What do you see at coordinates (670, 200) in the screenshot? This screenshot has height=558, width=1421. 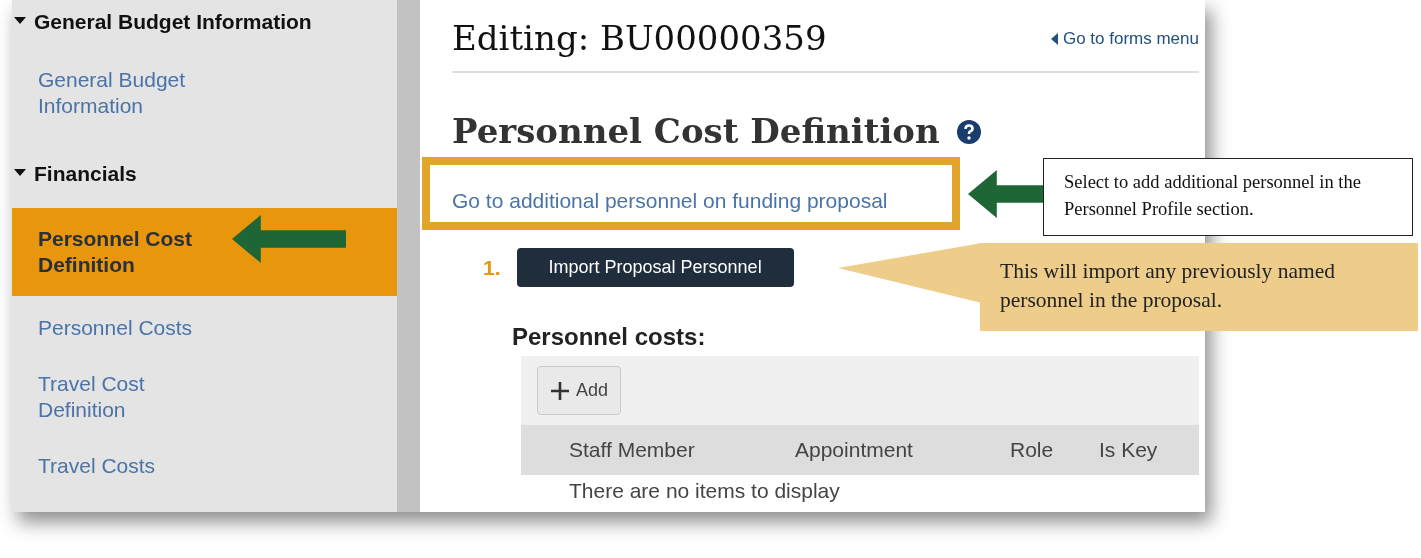 I see `proposal-link: Go to additional personnel on funding proposal` at bounding box center [670, 200].